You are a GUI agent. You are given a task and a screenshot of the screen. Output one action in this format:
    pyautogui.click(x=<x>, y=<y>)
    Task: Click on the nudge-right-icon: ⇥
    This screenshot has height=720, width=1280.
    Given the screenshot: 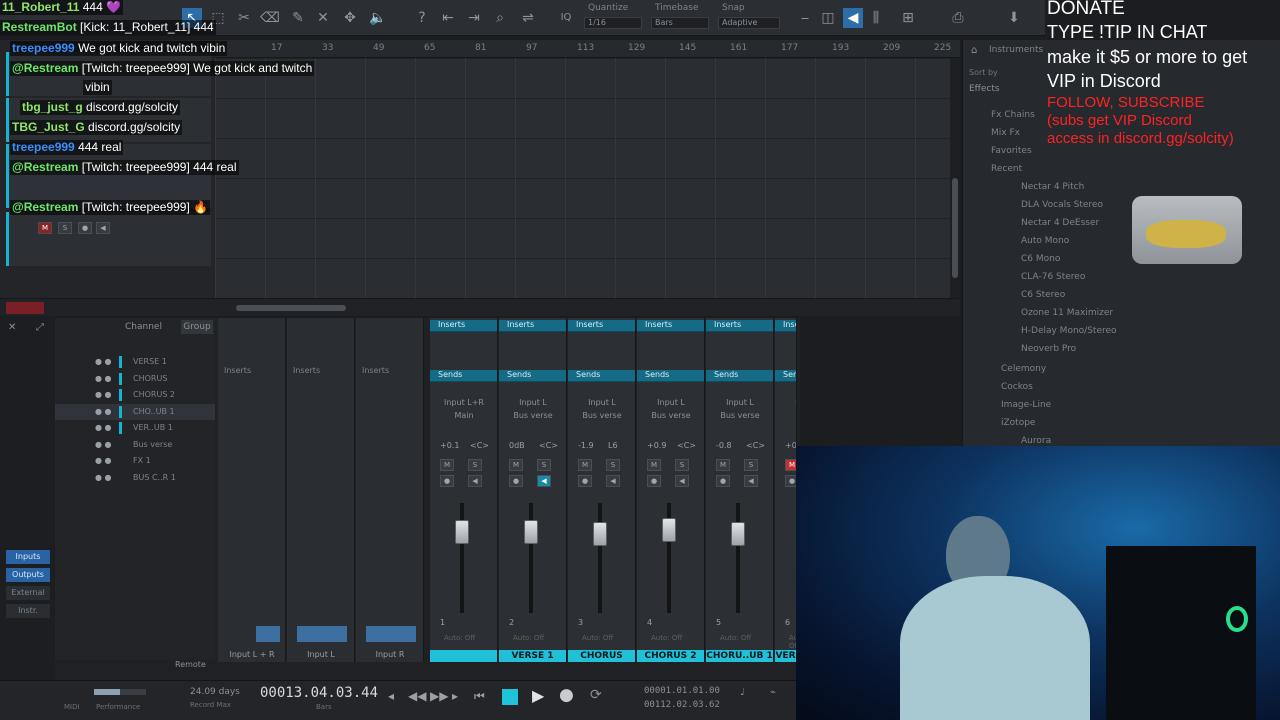 What is the action you would take?
    pyautogui.click(x=474, y=18)
    